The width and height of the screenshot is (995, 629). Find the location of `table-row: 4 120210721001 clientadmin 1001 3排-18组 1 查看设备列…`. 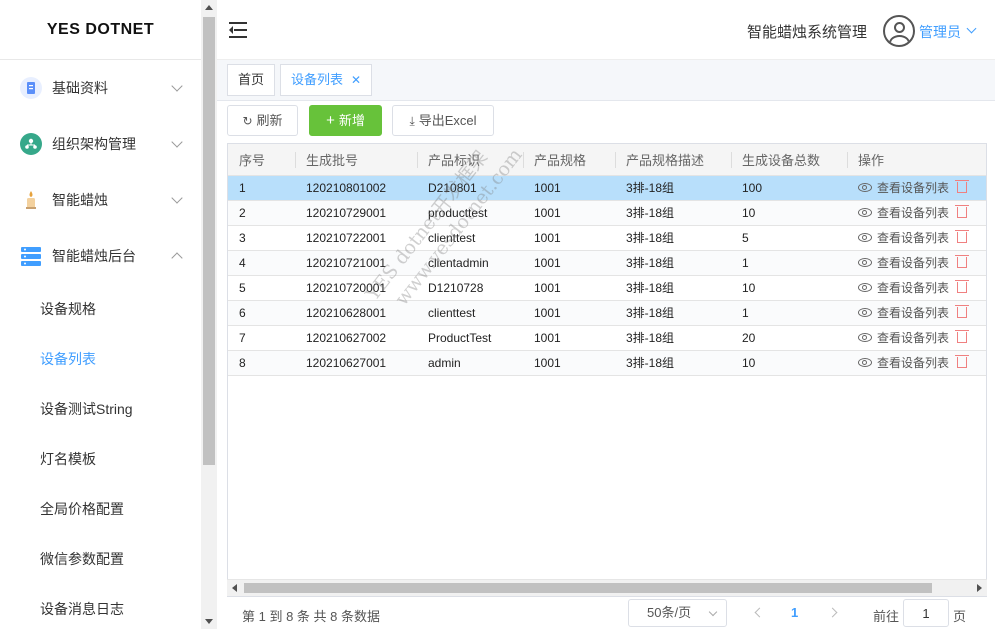

table-row: 4 120210721001 clientadmin 1001 3排-18组 1 查看设备列… is located at coordinates (607, 263).